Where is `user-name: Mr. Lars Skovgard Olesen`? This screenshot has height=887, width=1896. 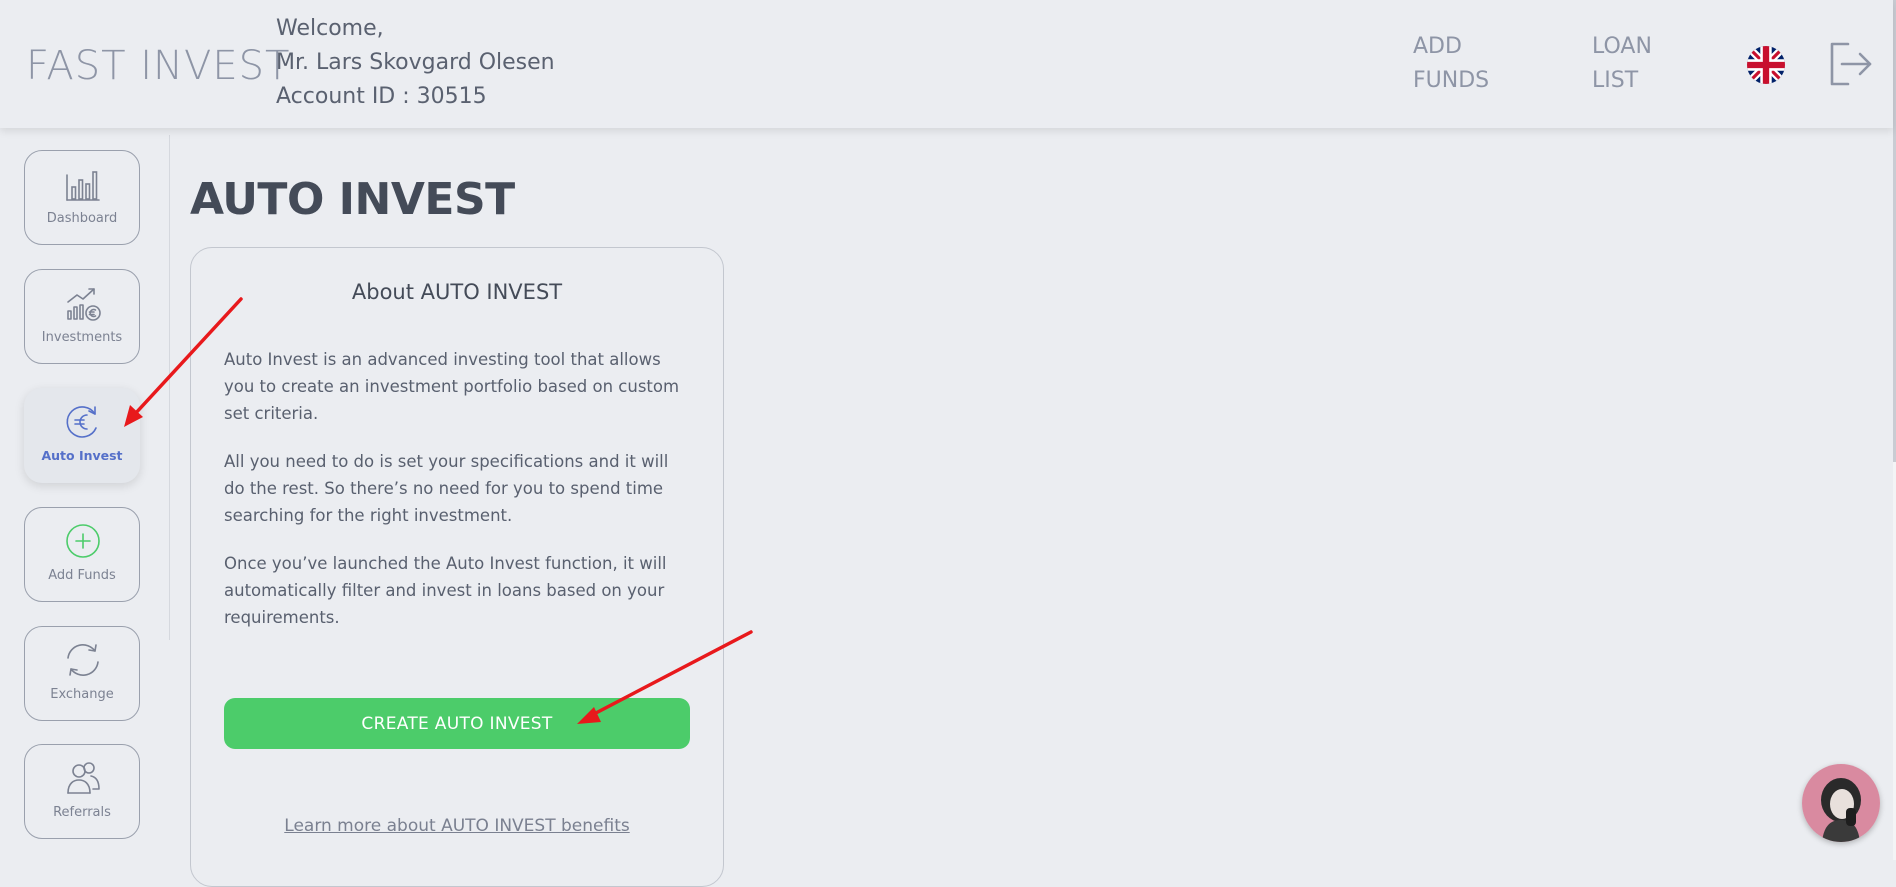
user-name: Mr. Lars Skovgard Olesen is located at coordinates (415, 62).